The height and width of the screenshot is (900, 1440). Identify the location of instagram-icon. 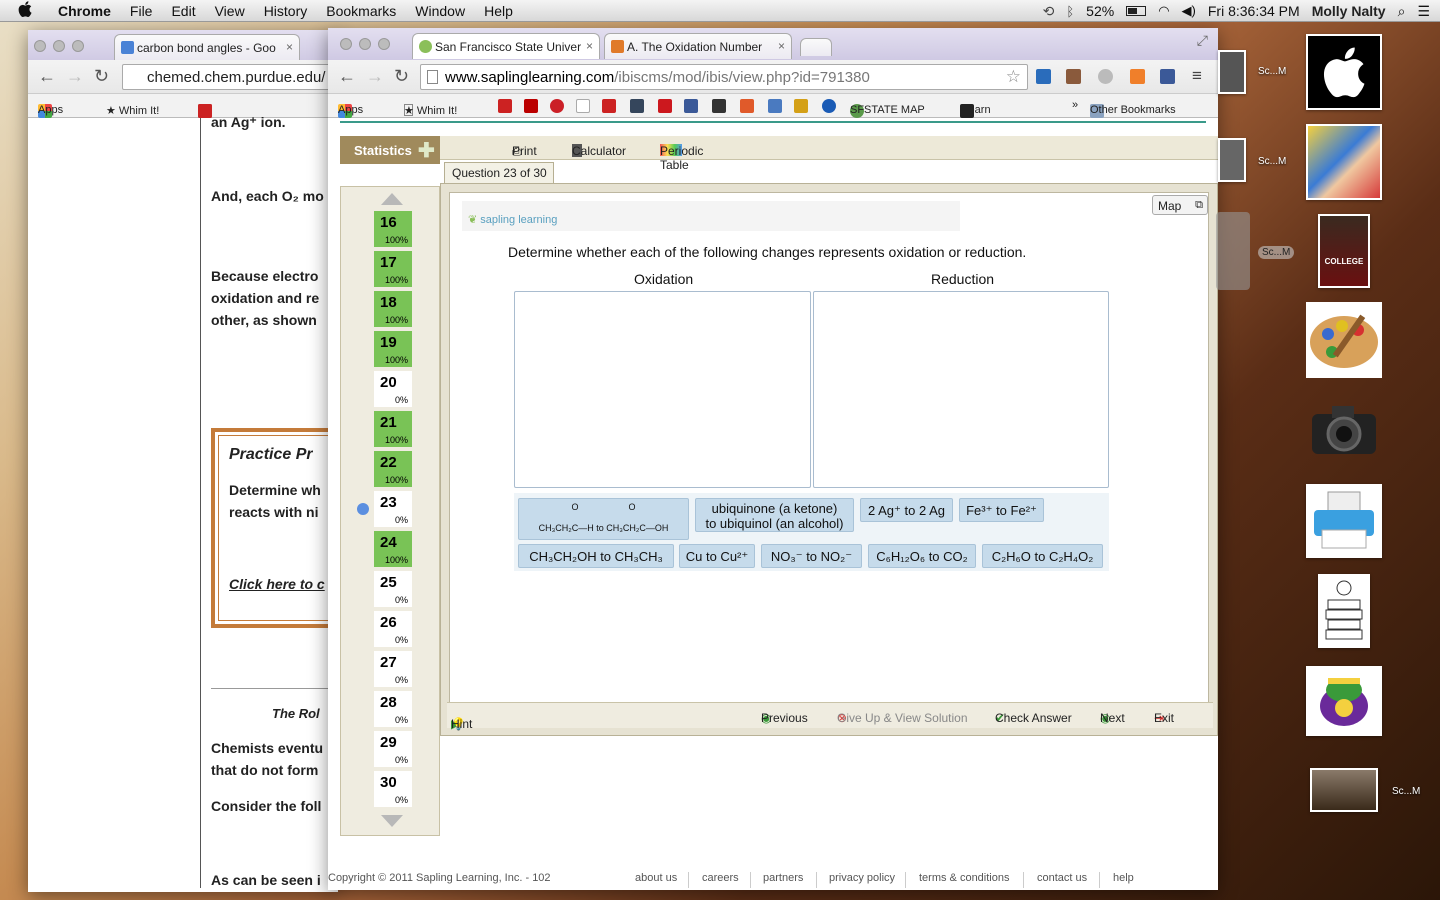
(1073, 76).